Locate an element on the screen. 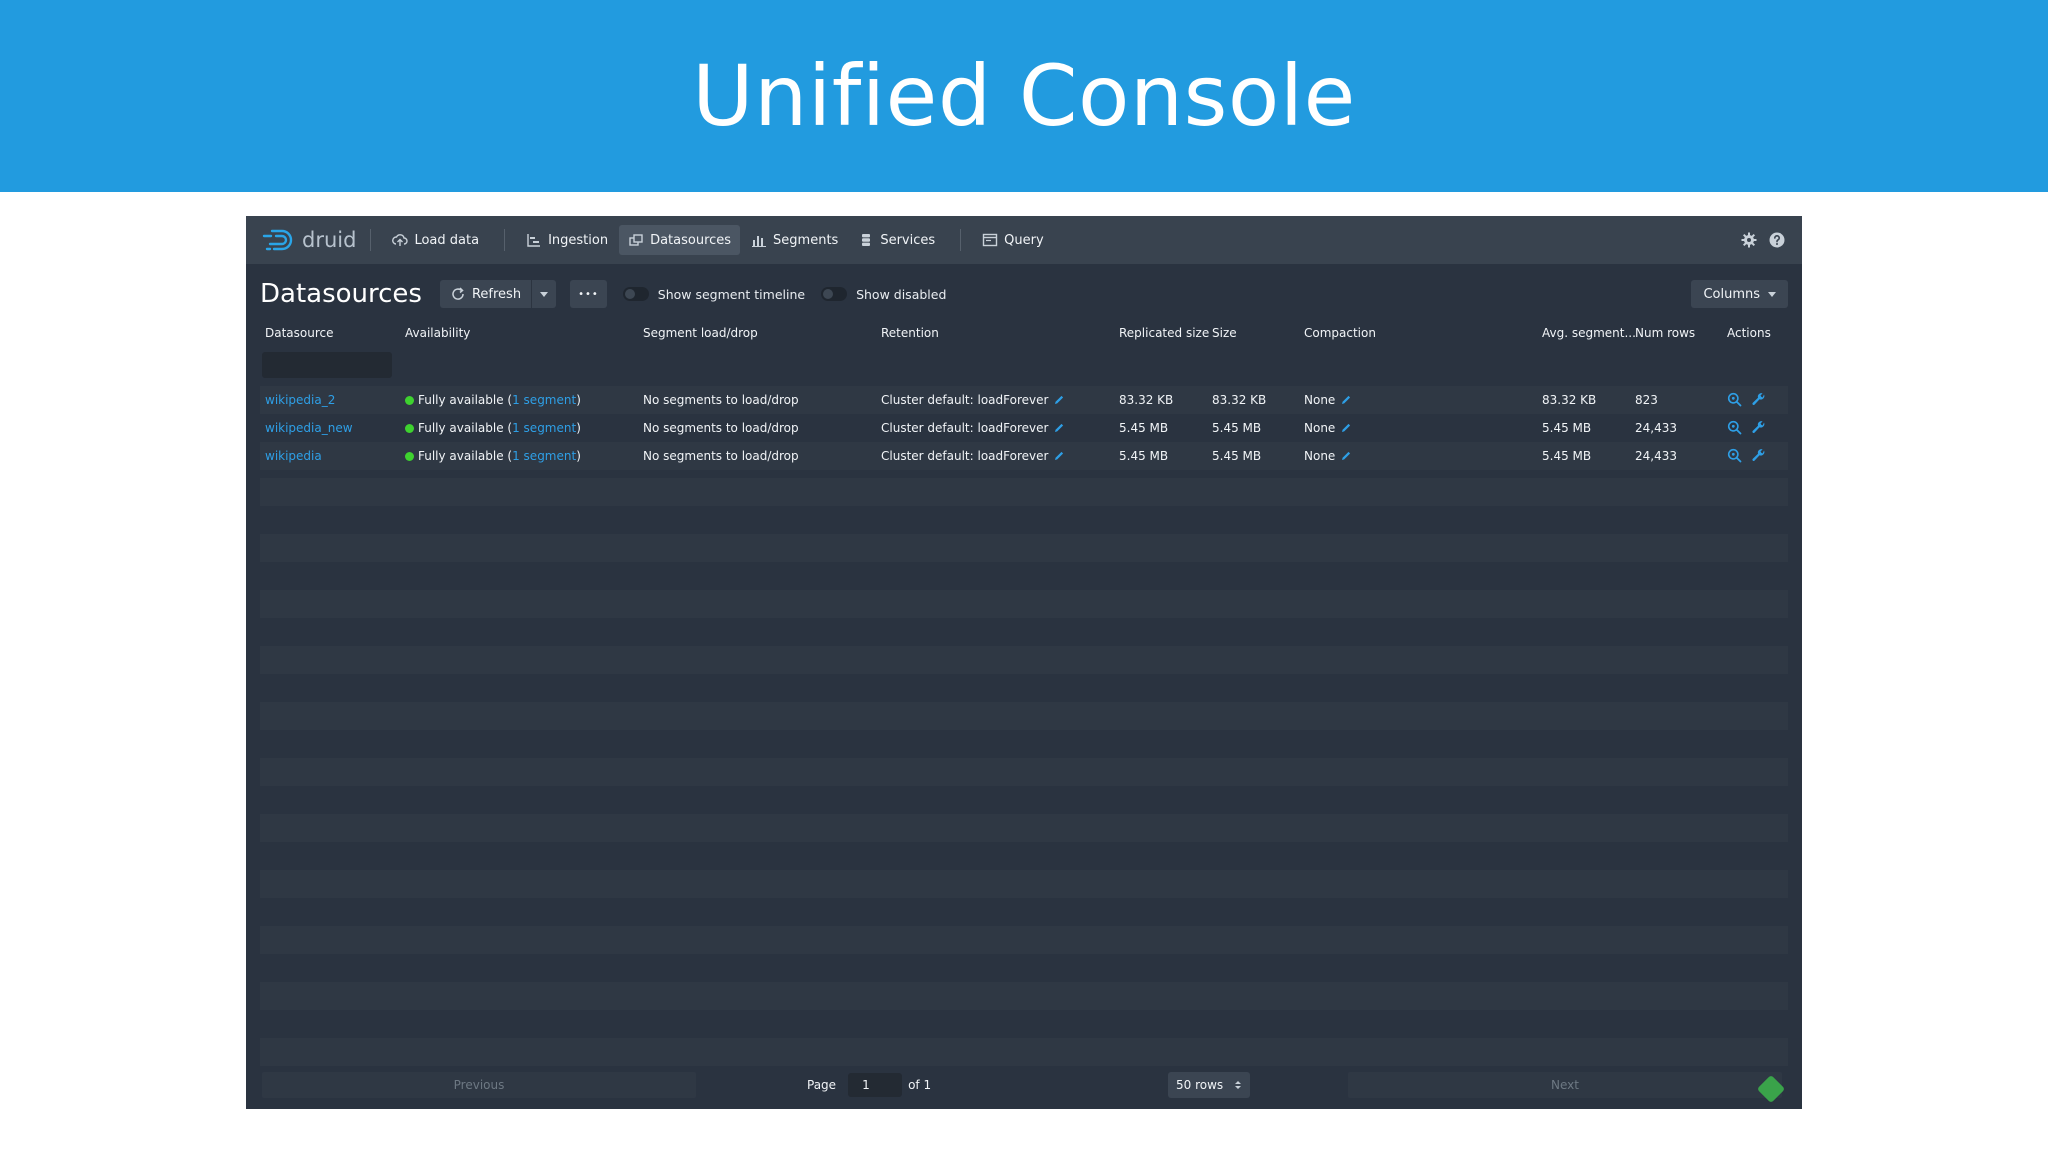 Image resolution: width=2048 pixels, height=1152 pixels. column-header-size: Size is located at coordinates (1224, 333).